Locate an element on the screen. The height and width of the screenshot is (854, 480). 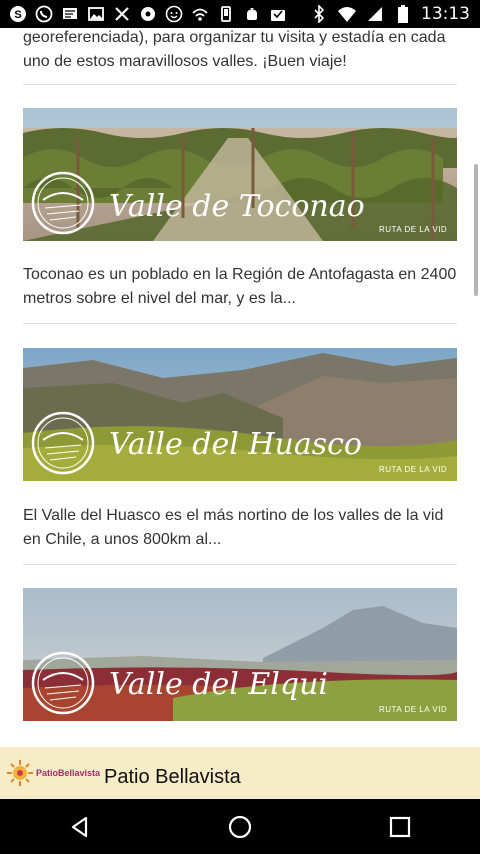
status-bar: S 13:13 is located at coordinates (240, 14).